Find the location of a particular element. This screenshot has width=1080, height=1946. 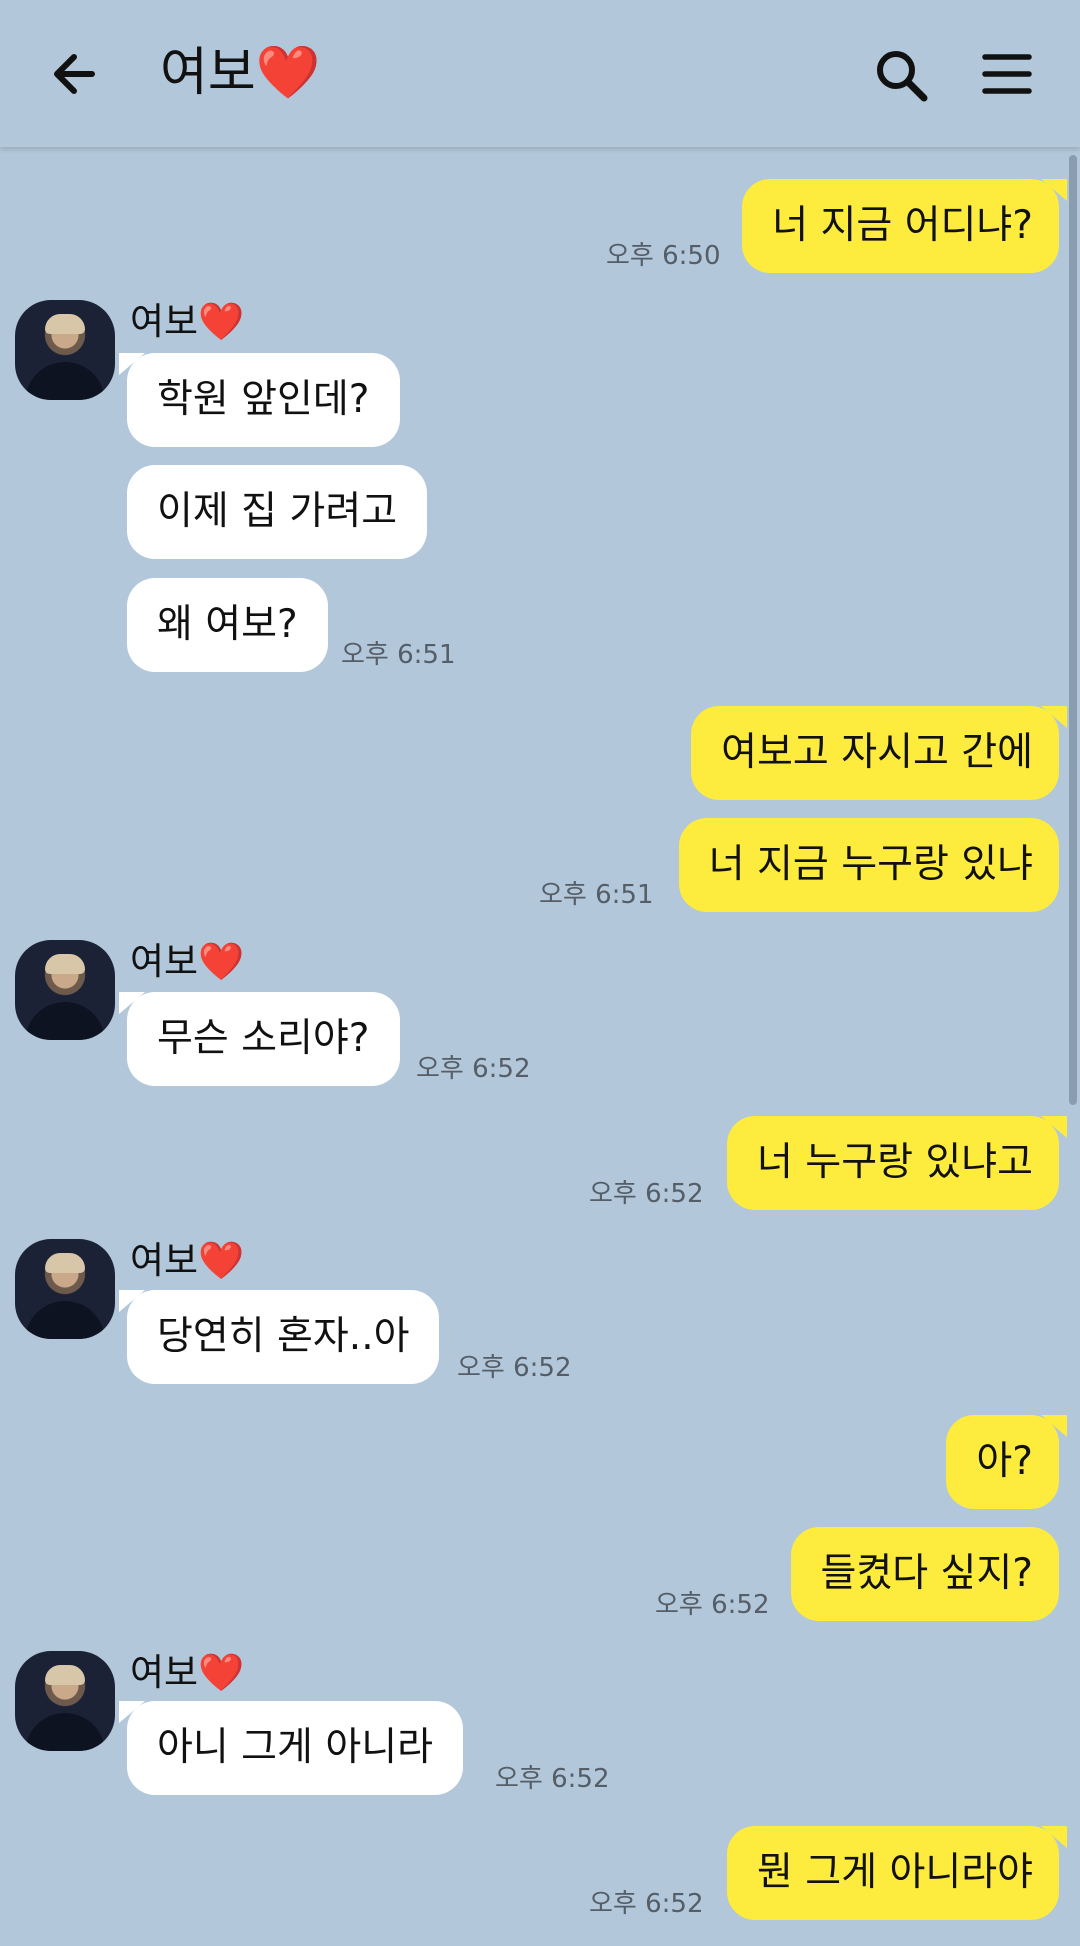

my-message-bubble: 아? is located at coordinates (1006, 1462).